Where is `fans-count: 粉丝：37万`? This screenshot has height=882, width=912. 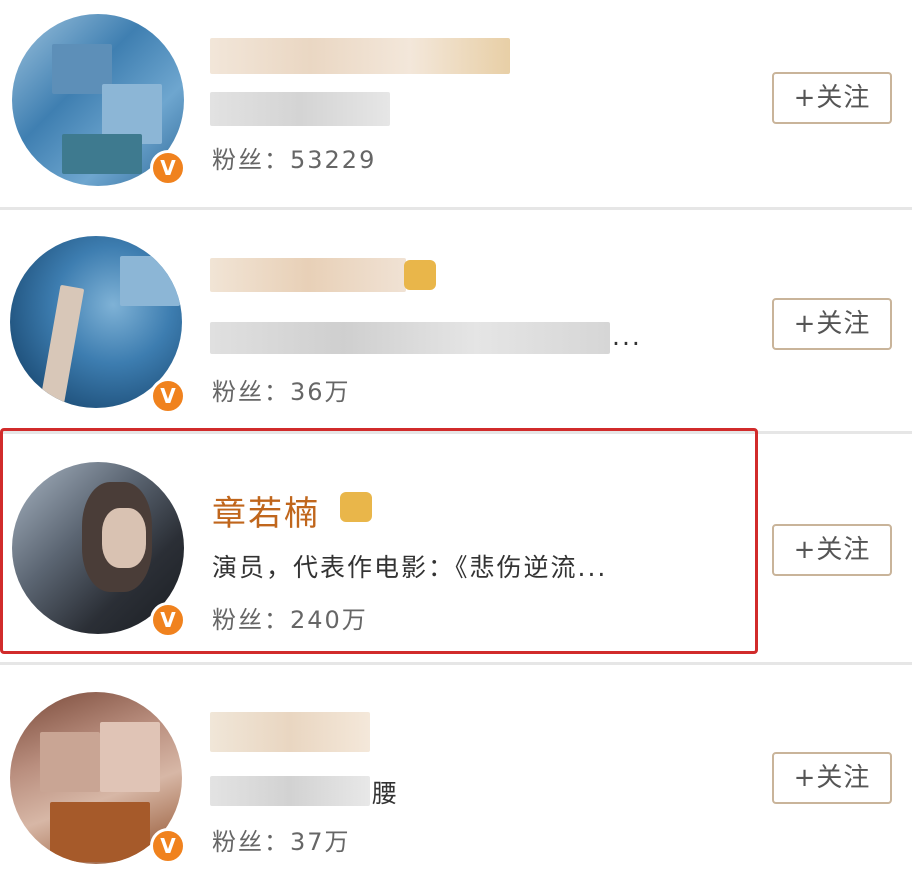
fans-count: 粉丝：37万 is located at coordinates (281, 839).